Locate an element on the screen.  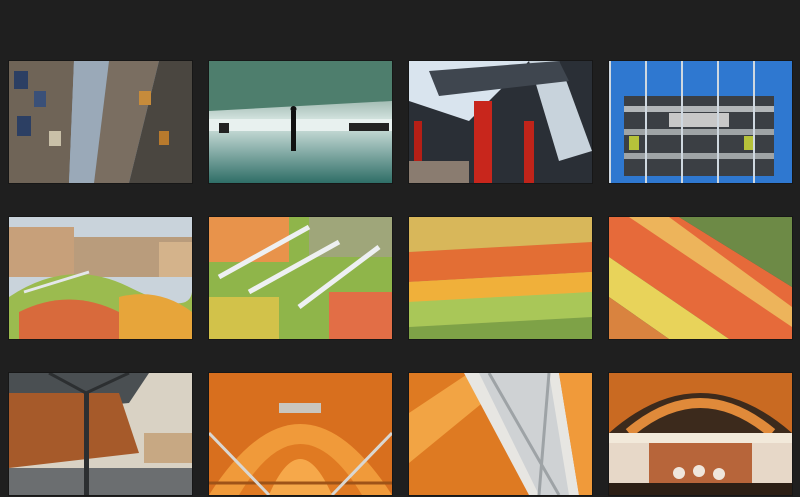
photo-mosaic-roof-city-view is located at coordinates (100, 278).